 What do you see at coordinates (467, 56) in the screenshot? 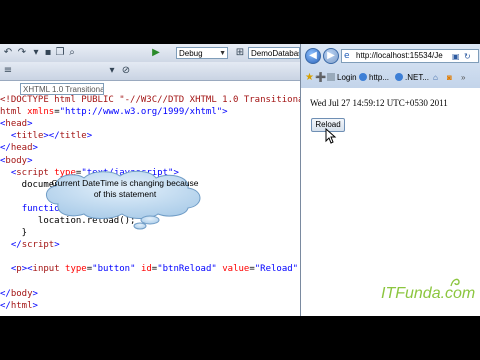
I see `refresh-icon: ↻` at bounding box center [467, 56].